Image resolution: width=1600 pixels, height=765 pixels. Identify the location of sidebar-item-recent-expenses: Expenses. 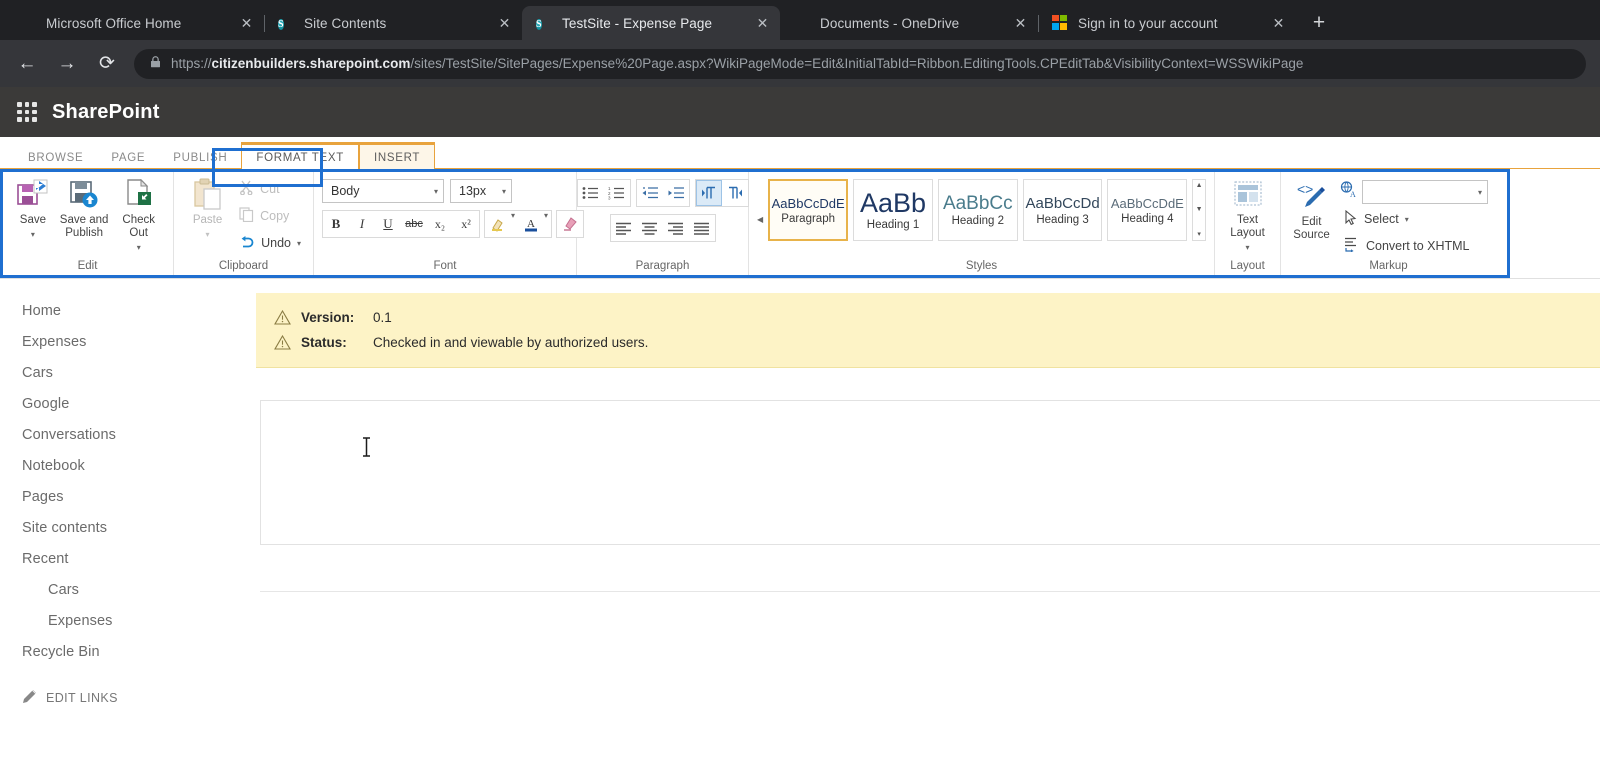
(139, 620).